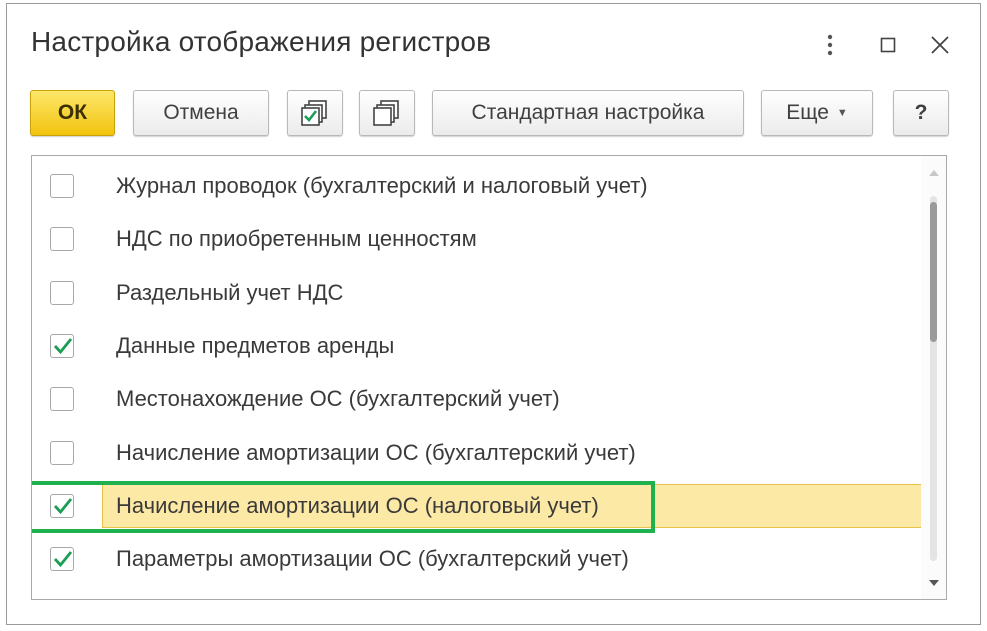  I want to click on check-all-icon, so click(314, 113).